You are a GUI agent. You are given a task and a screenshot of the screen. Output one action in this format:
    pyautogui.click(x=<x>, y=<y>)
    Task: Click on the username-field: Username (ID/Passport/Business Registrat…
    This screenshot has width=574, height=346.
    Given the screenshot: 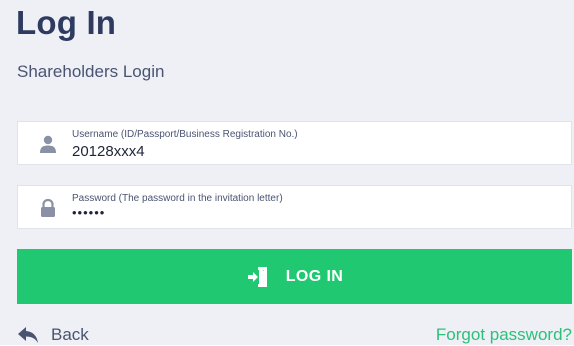 What is the action you would take?
    pyautogui.click(x=294, y=143)
    